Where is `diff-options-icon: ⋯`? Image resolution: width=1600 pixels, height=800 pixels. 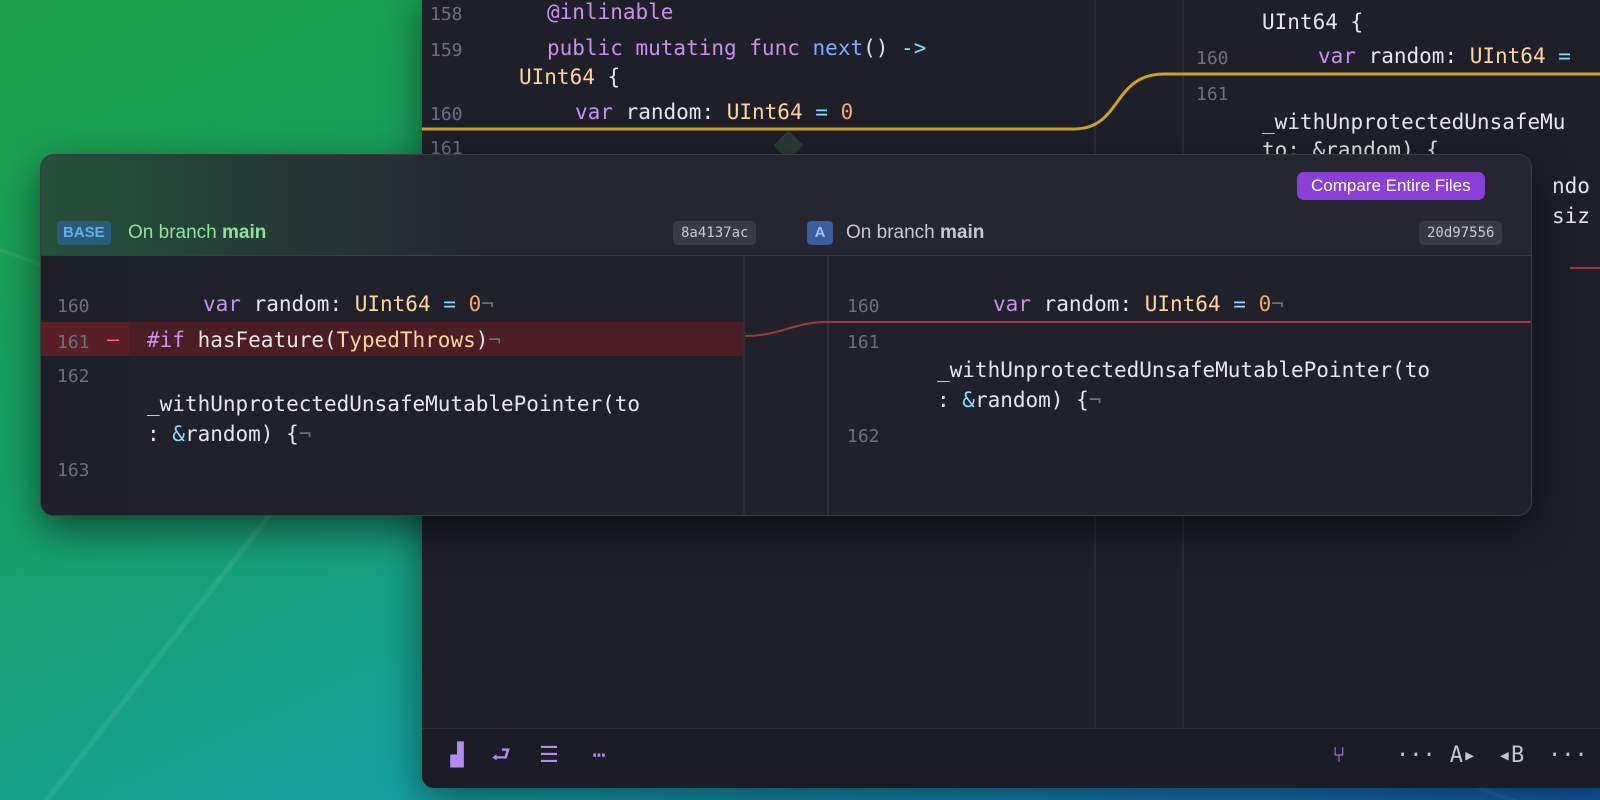 diff-options-icon: ⋯ is located at coordinates (599, 756).